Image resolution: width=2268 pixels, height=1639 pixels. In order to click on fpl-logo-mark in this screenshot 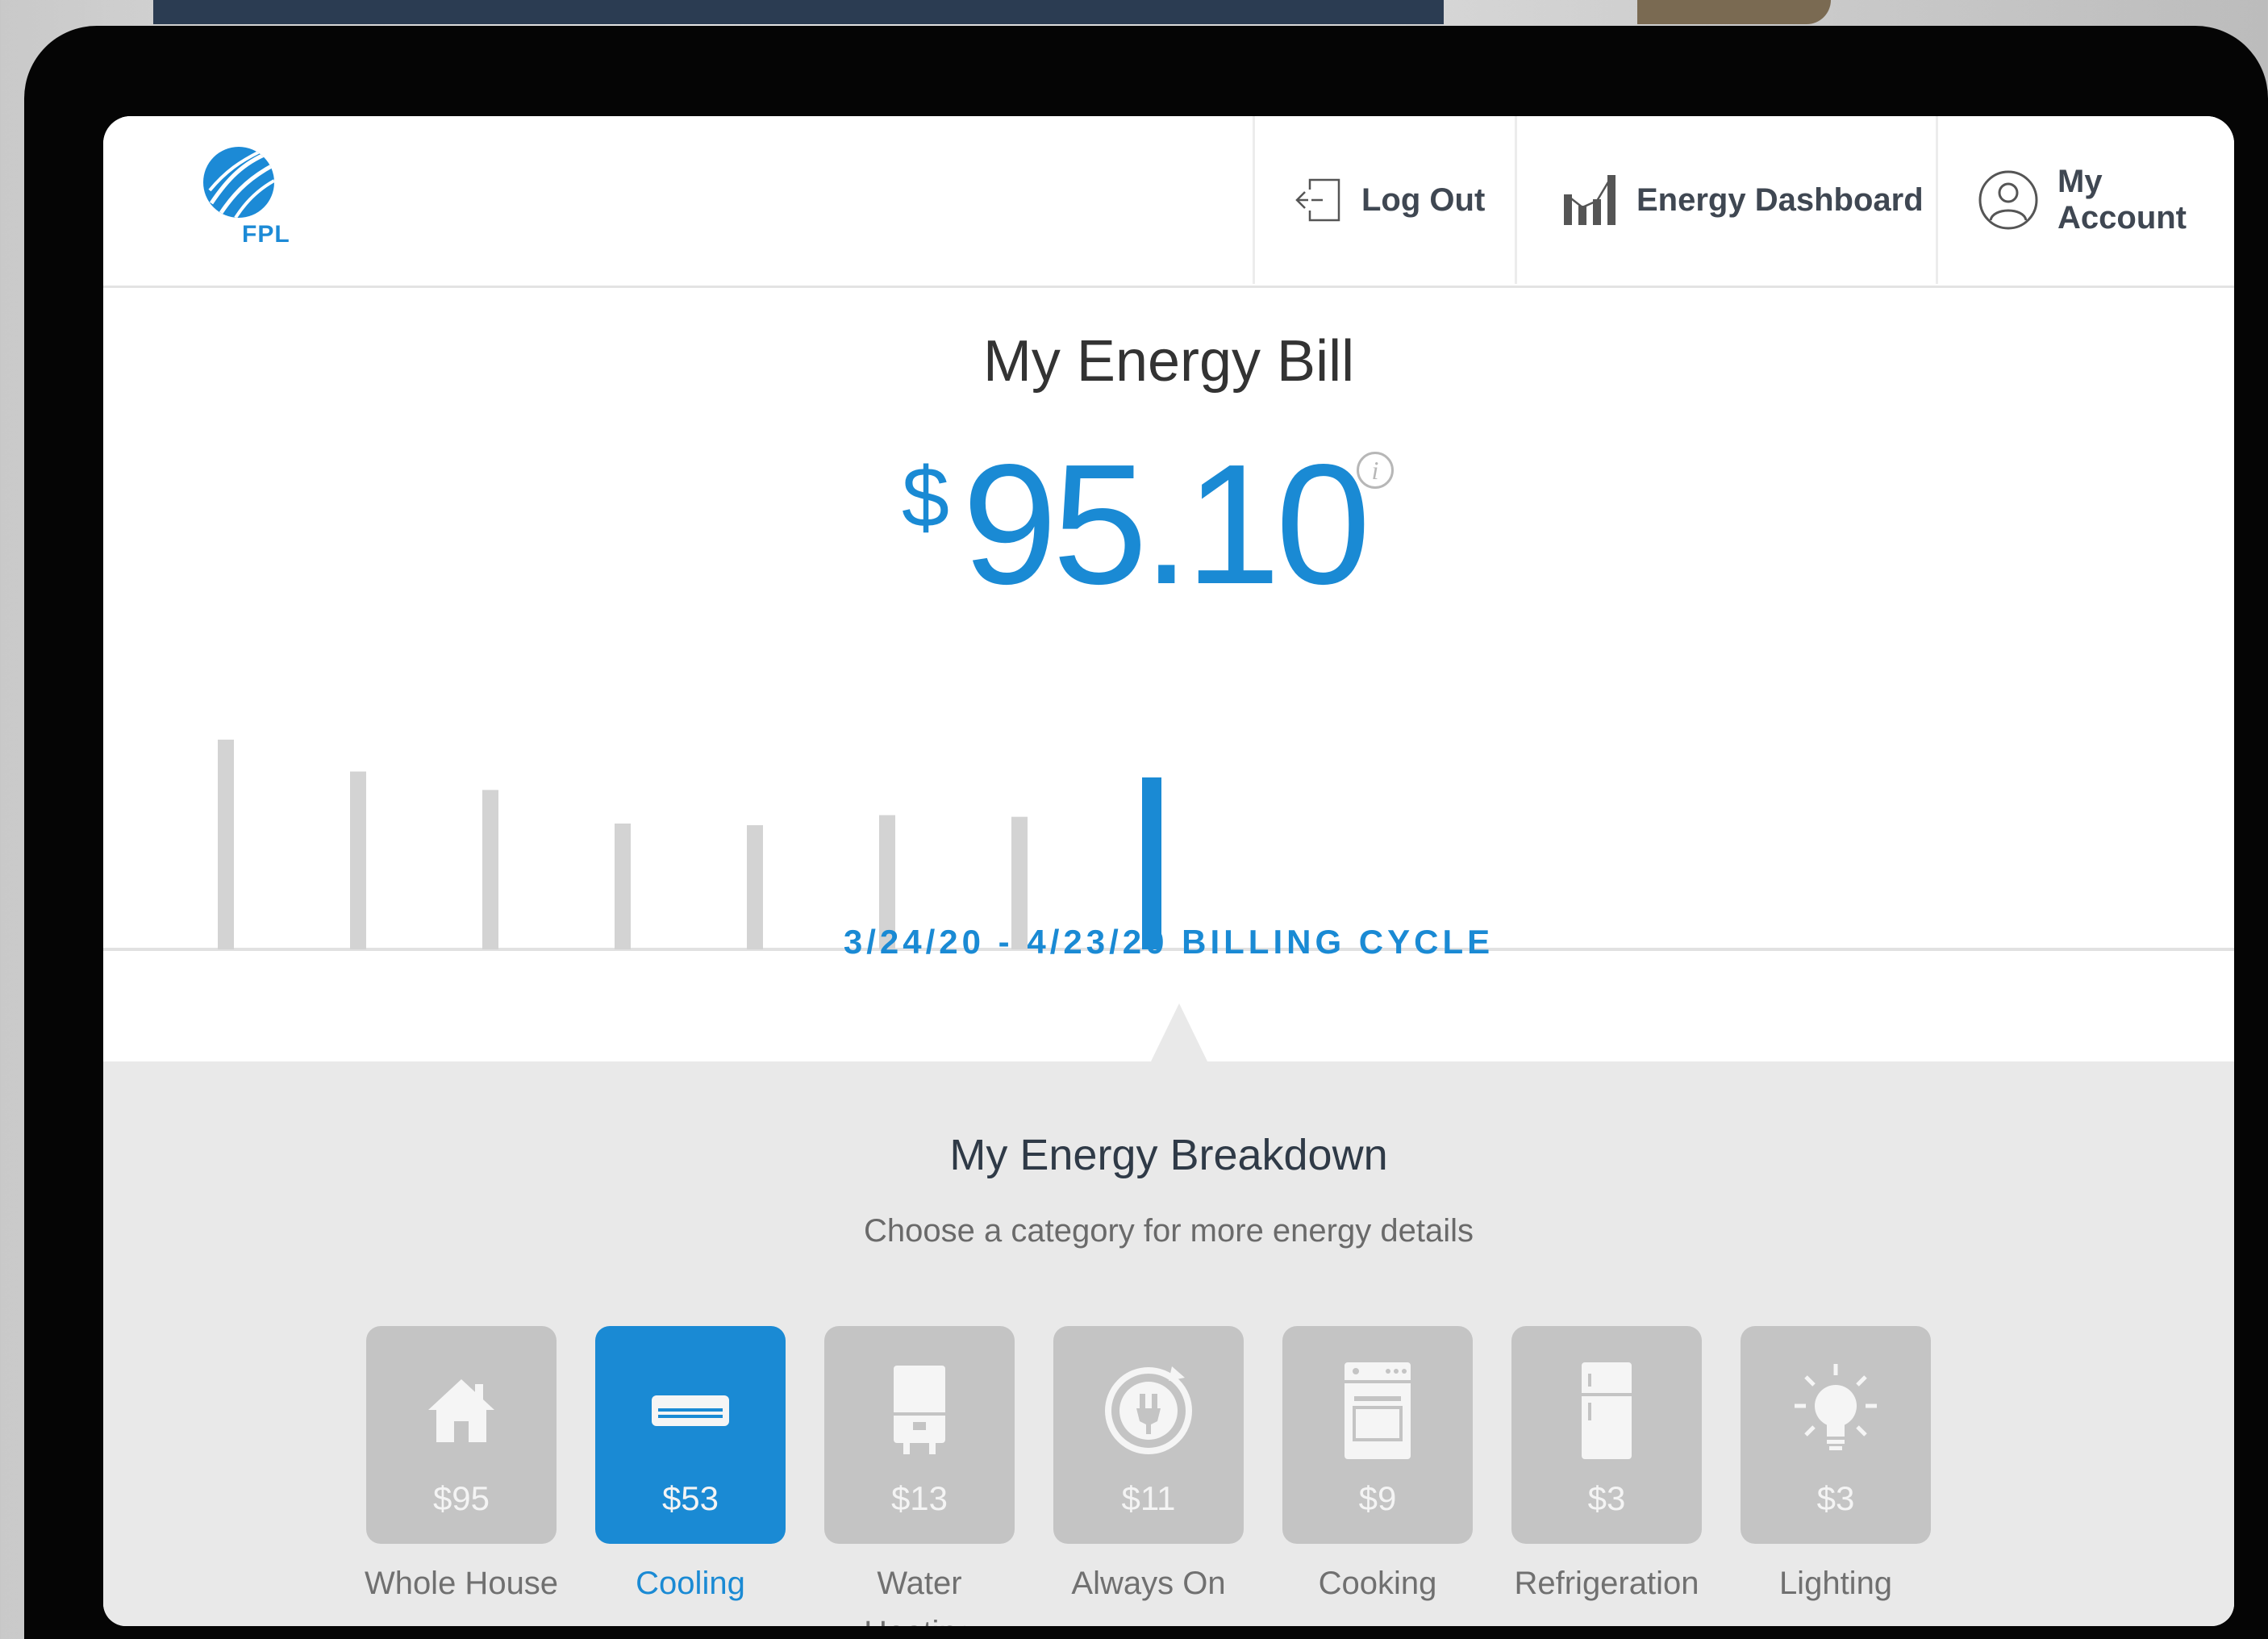, I will do `click(238, 182)`.